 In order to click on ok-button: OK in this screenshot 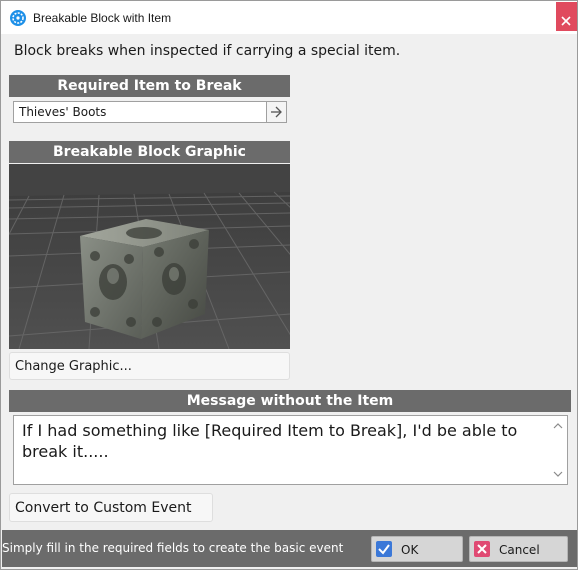, I will do `click(417, 549)`.